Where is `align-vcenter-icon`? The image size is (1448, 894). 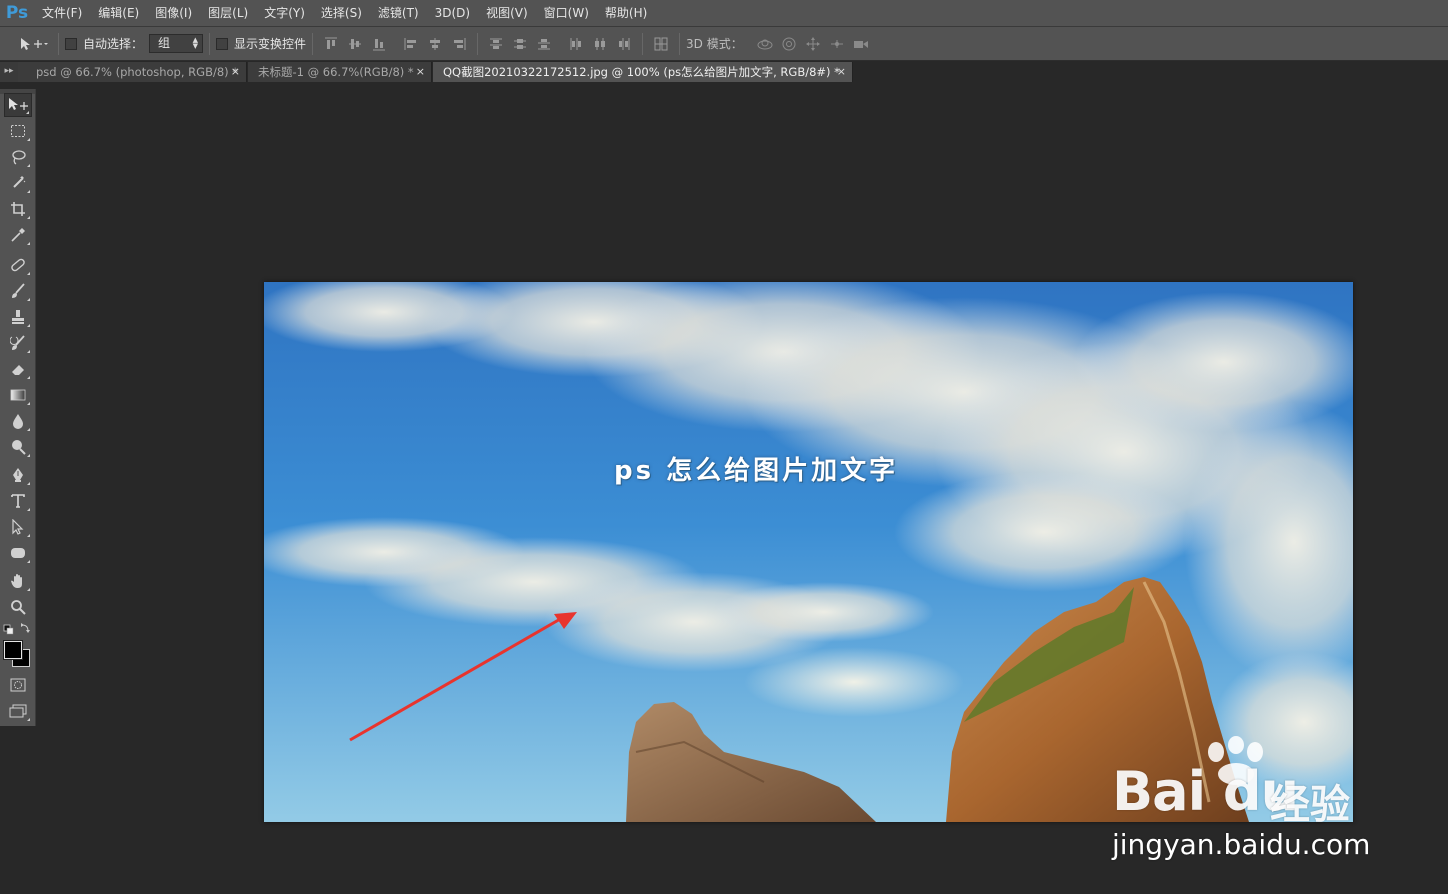
align-vcenter-icon is located at coordinates (355, 44).